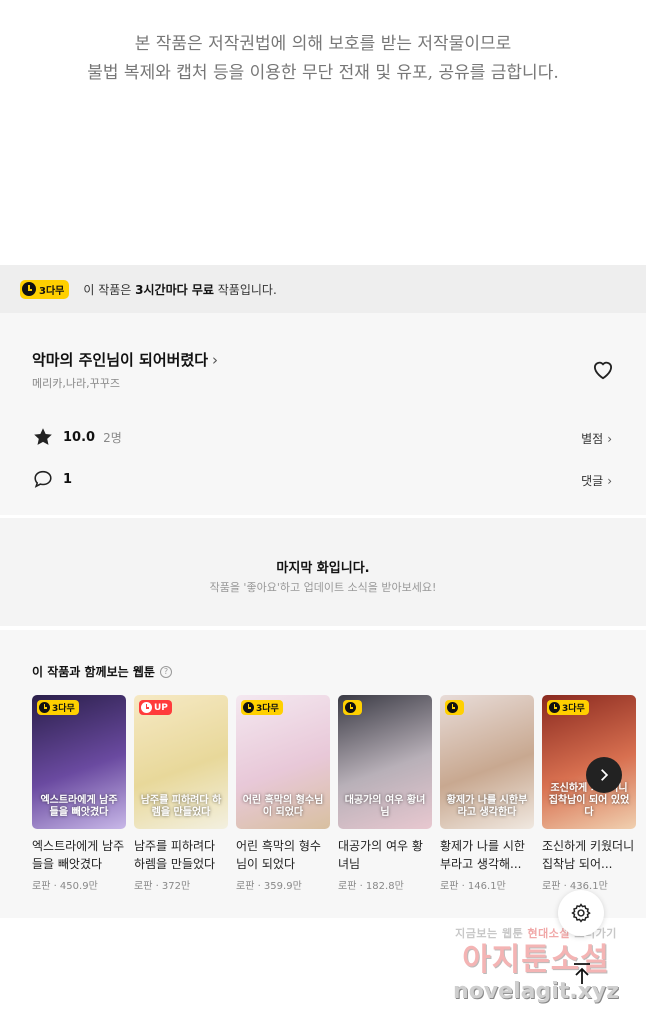  Describe the element at coordinates (79, 762) in the screenshot. I see `cover-image: 3다무엑스트라에게 남주들을 빼앗겼다` at that location.